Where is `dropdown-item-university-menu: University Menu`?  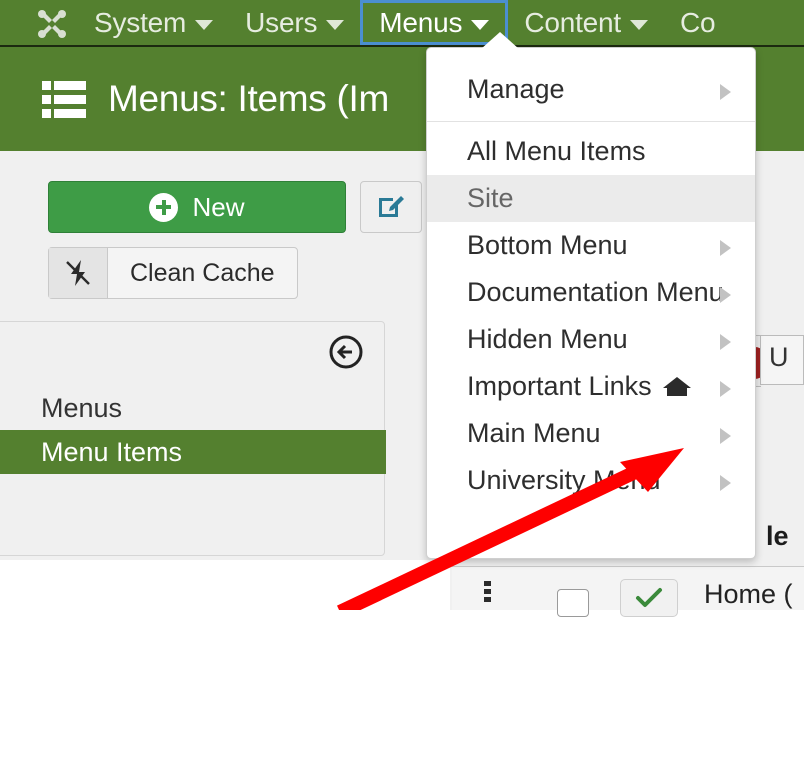
dropdown-item-university-menu: University Menu is located at coordinates (591, 480).